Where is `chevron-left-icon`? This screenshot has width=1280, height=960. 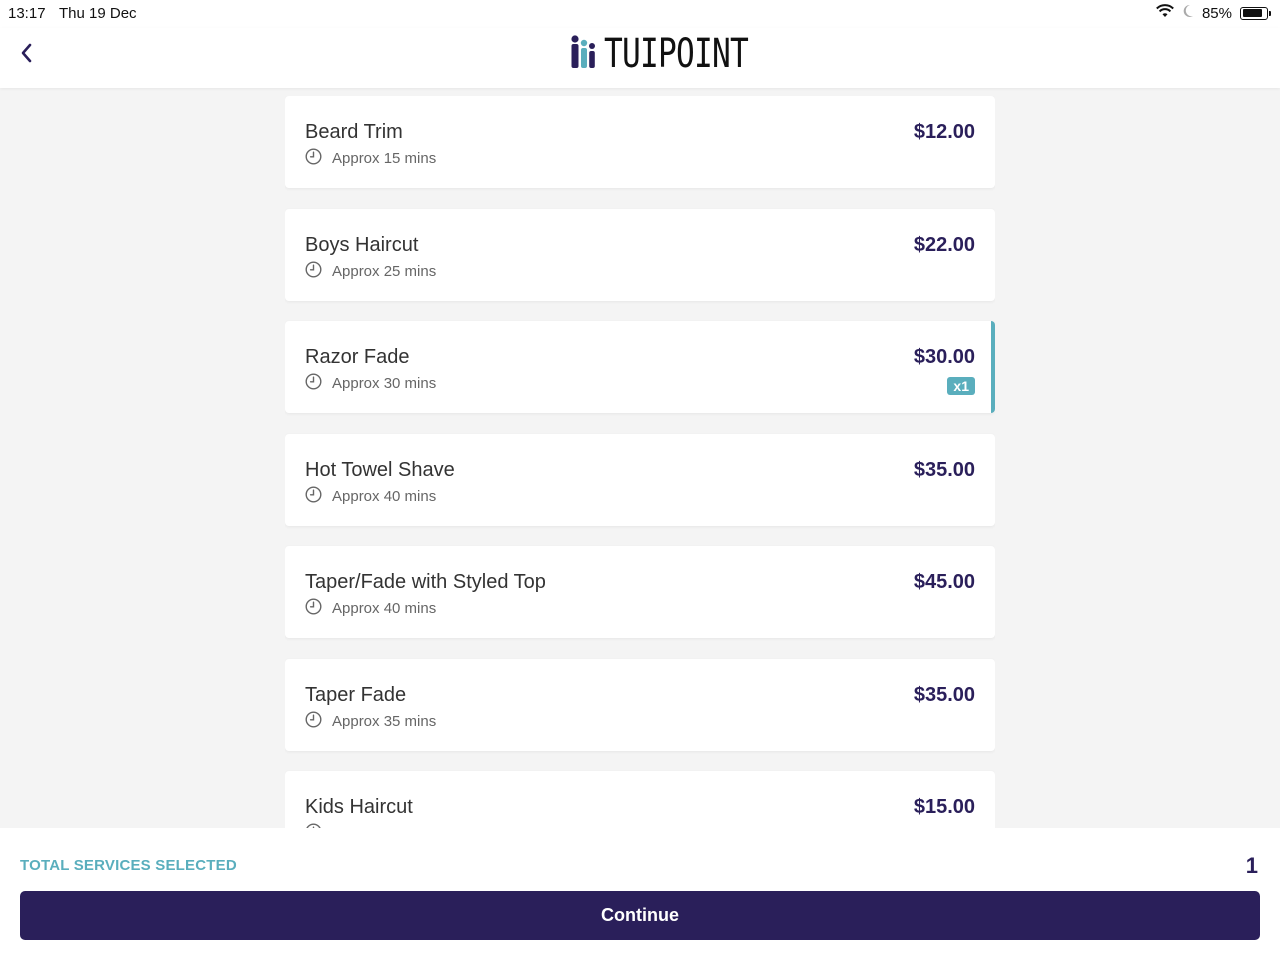 chevron-left-icon is located at coordinates (26, 55).